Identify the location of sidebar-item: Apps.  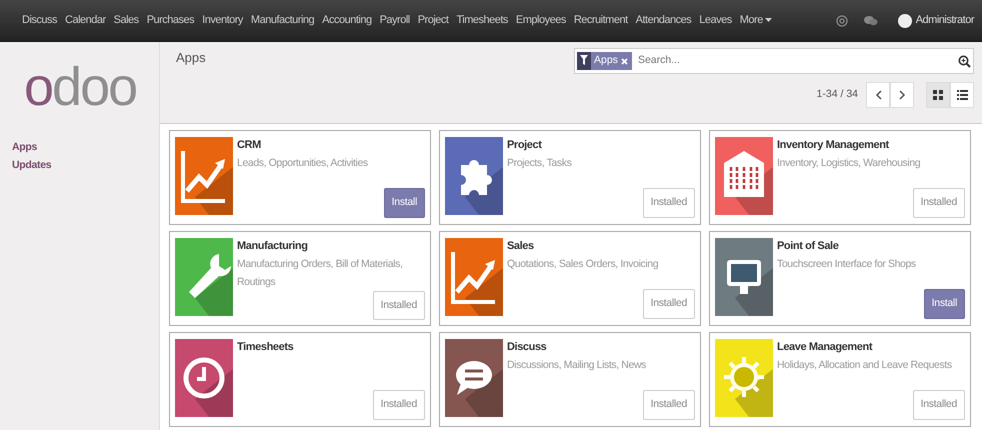
(79, 147).